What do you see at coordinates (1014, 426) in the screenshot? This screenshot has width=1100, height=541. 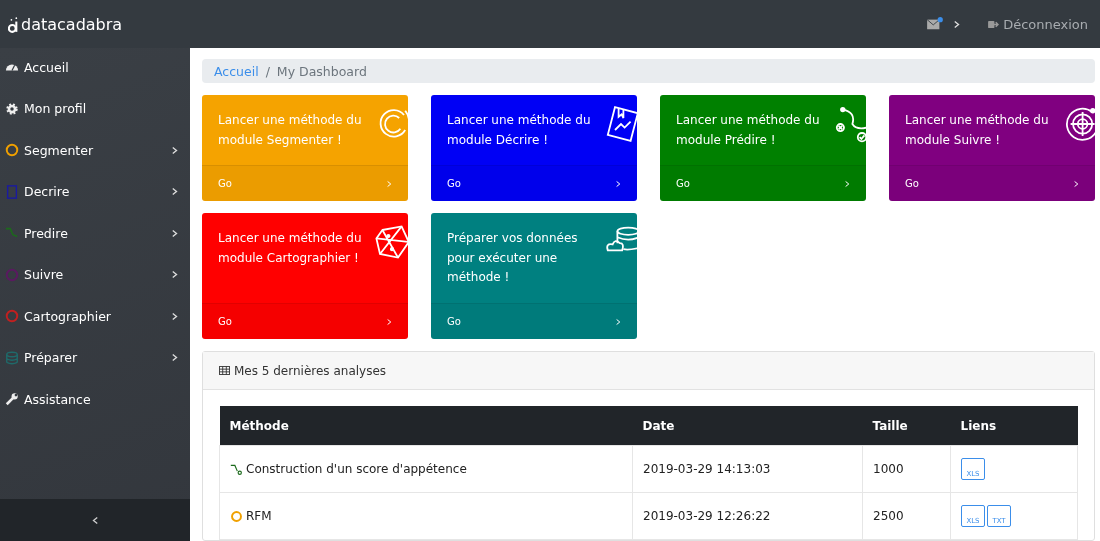 I see `column-header: Liens` at bounding box center [1014, 426].